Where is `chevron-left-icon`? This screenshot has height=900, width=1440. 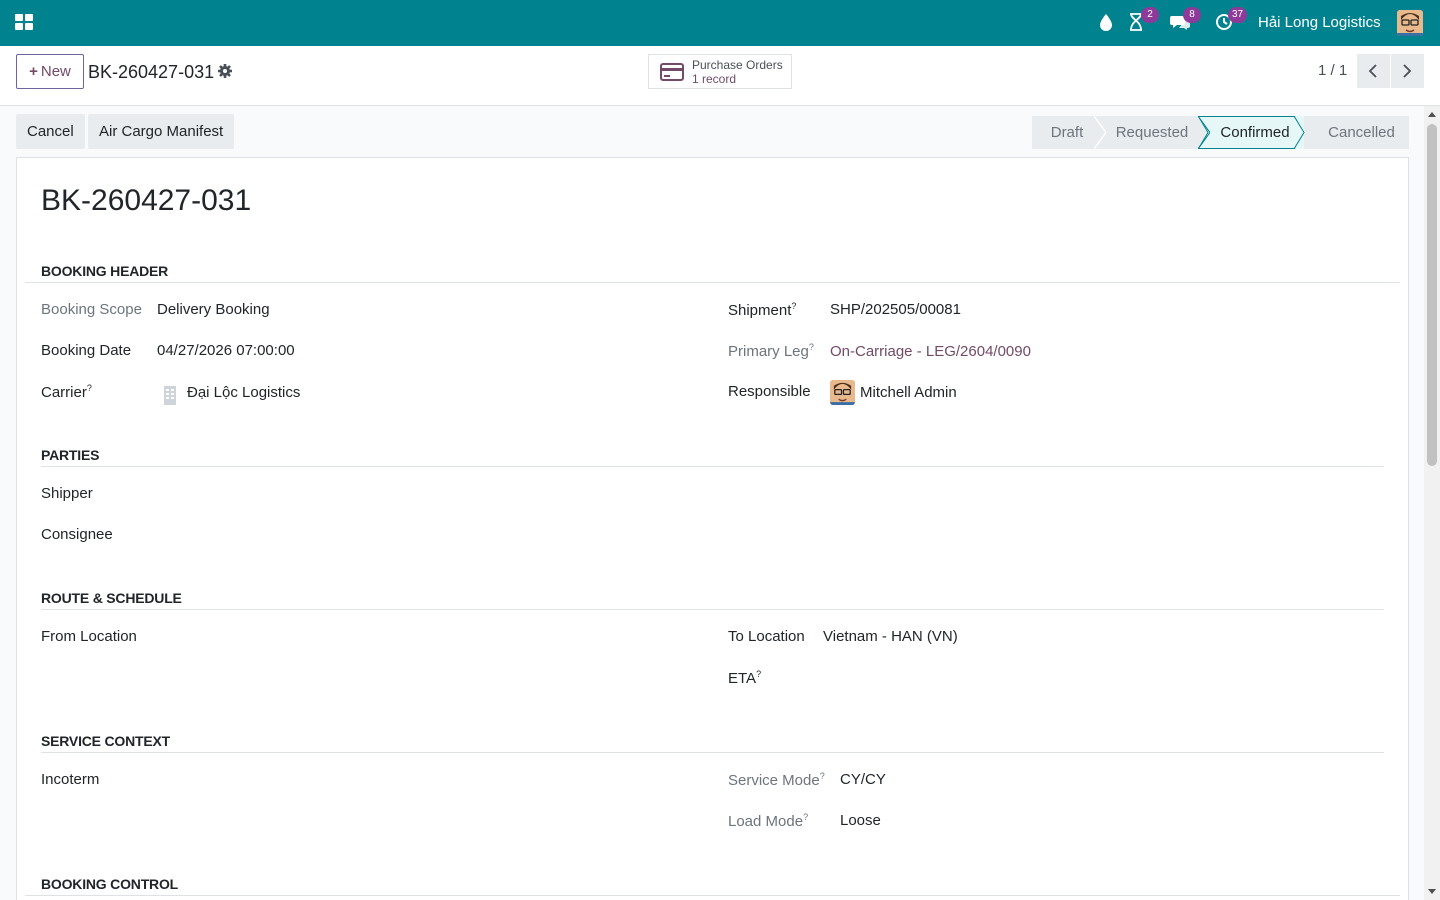 chevron-left-icon is located at coordinates (1372, 71).